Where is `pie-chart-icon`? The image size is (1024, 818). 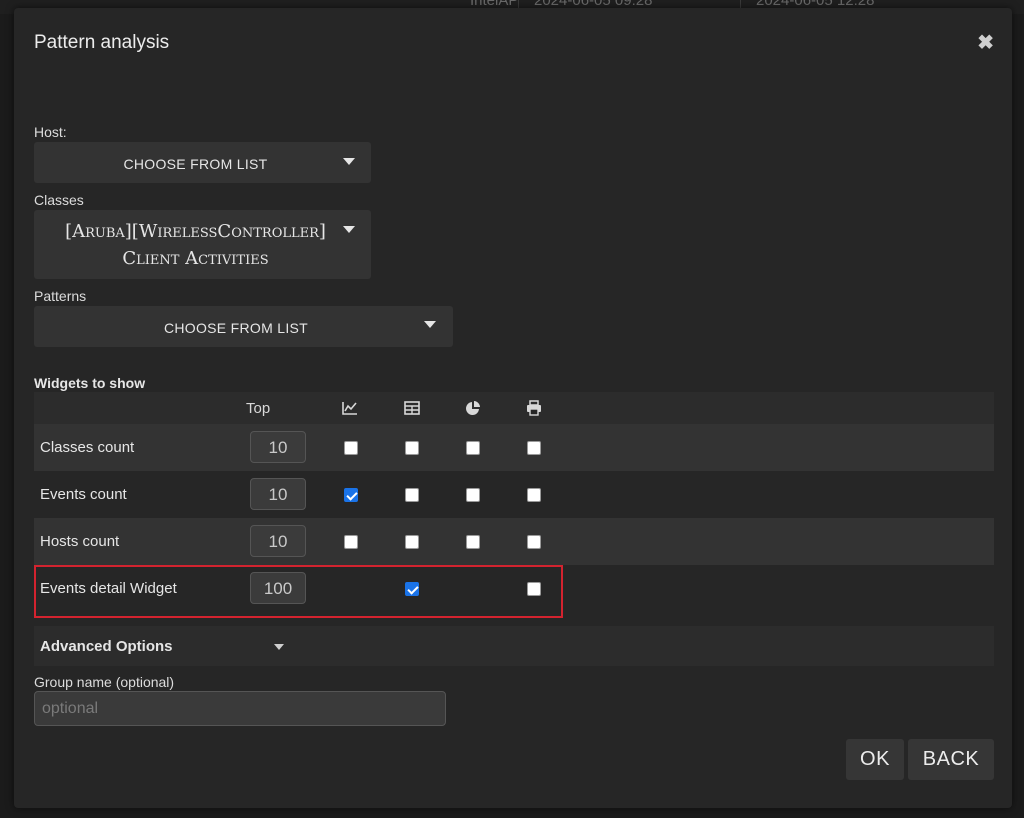 pie-chart-icon is located at coordinates (473, 408).